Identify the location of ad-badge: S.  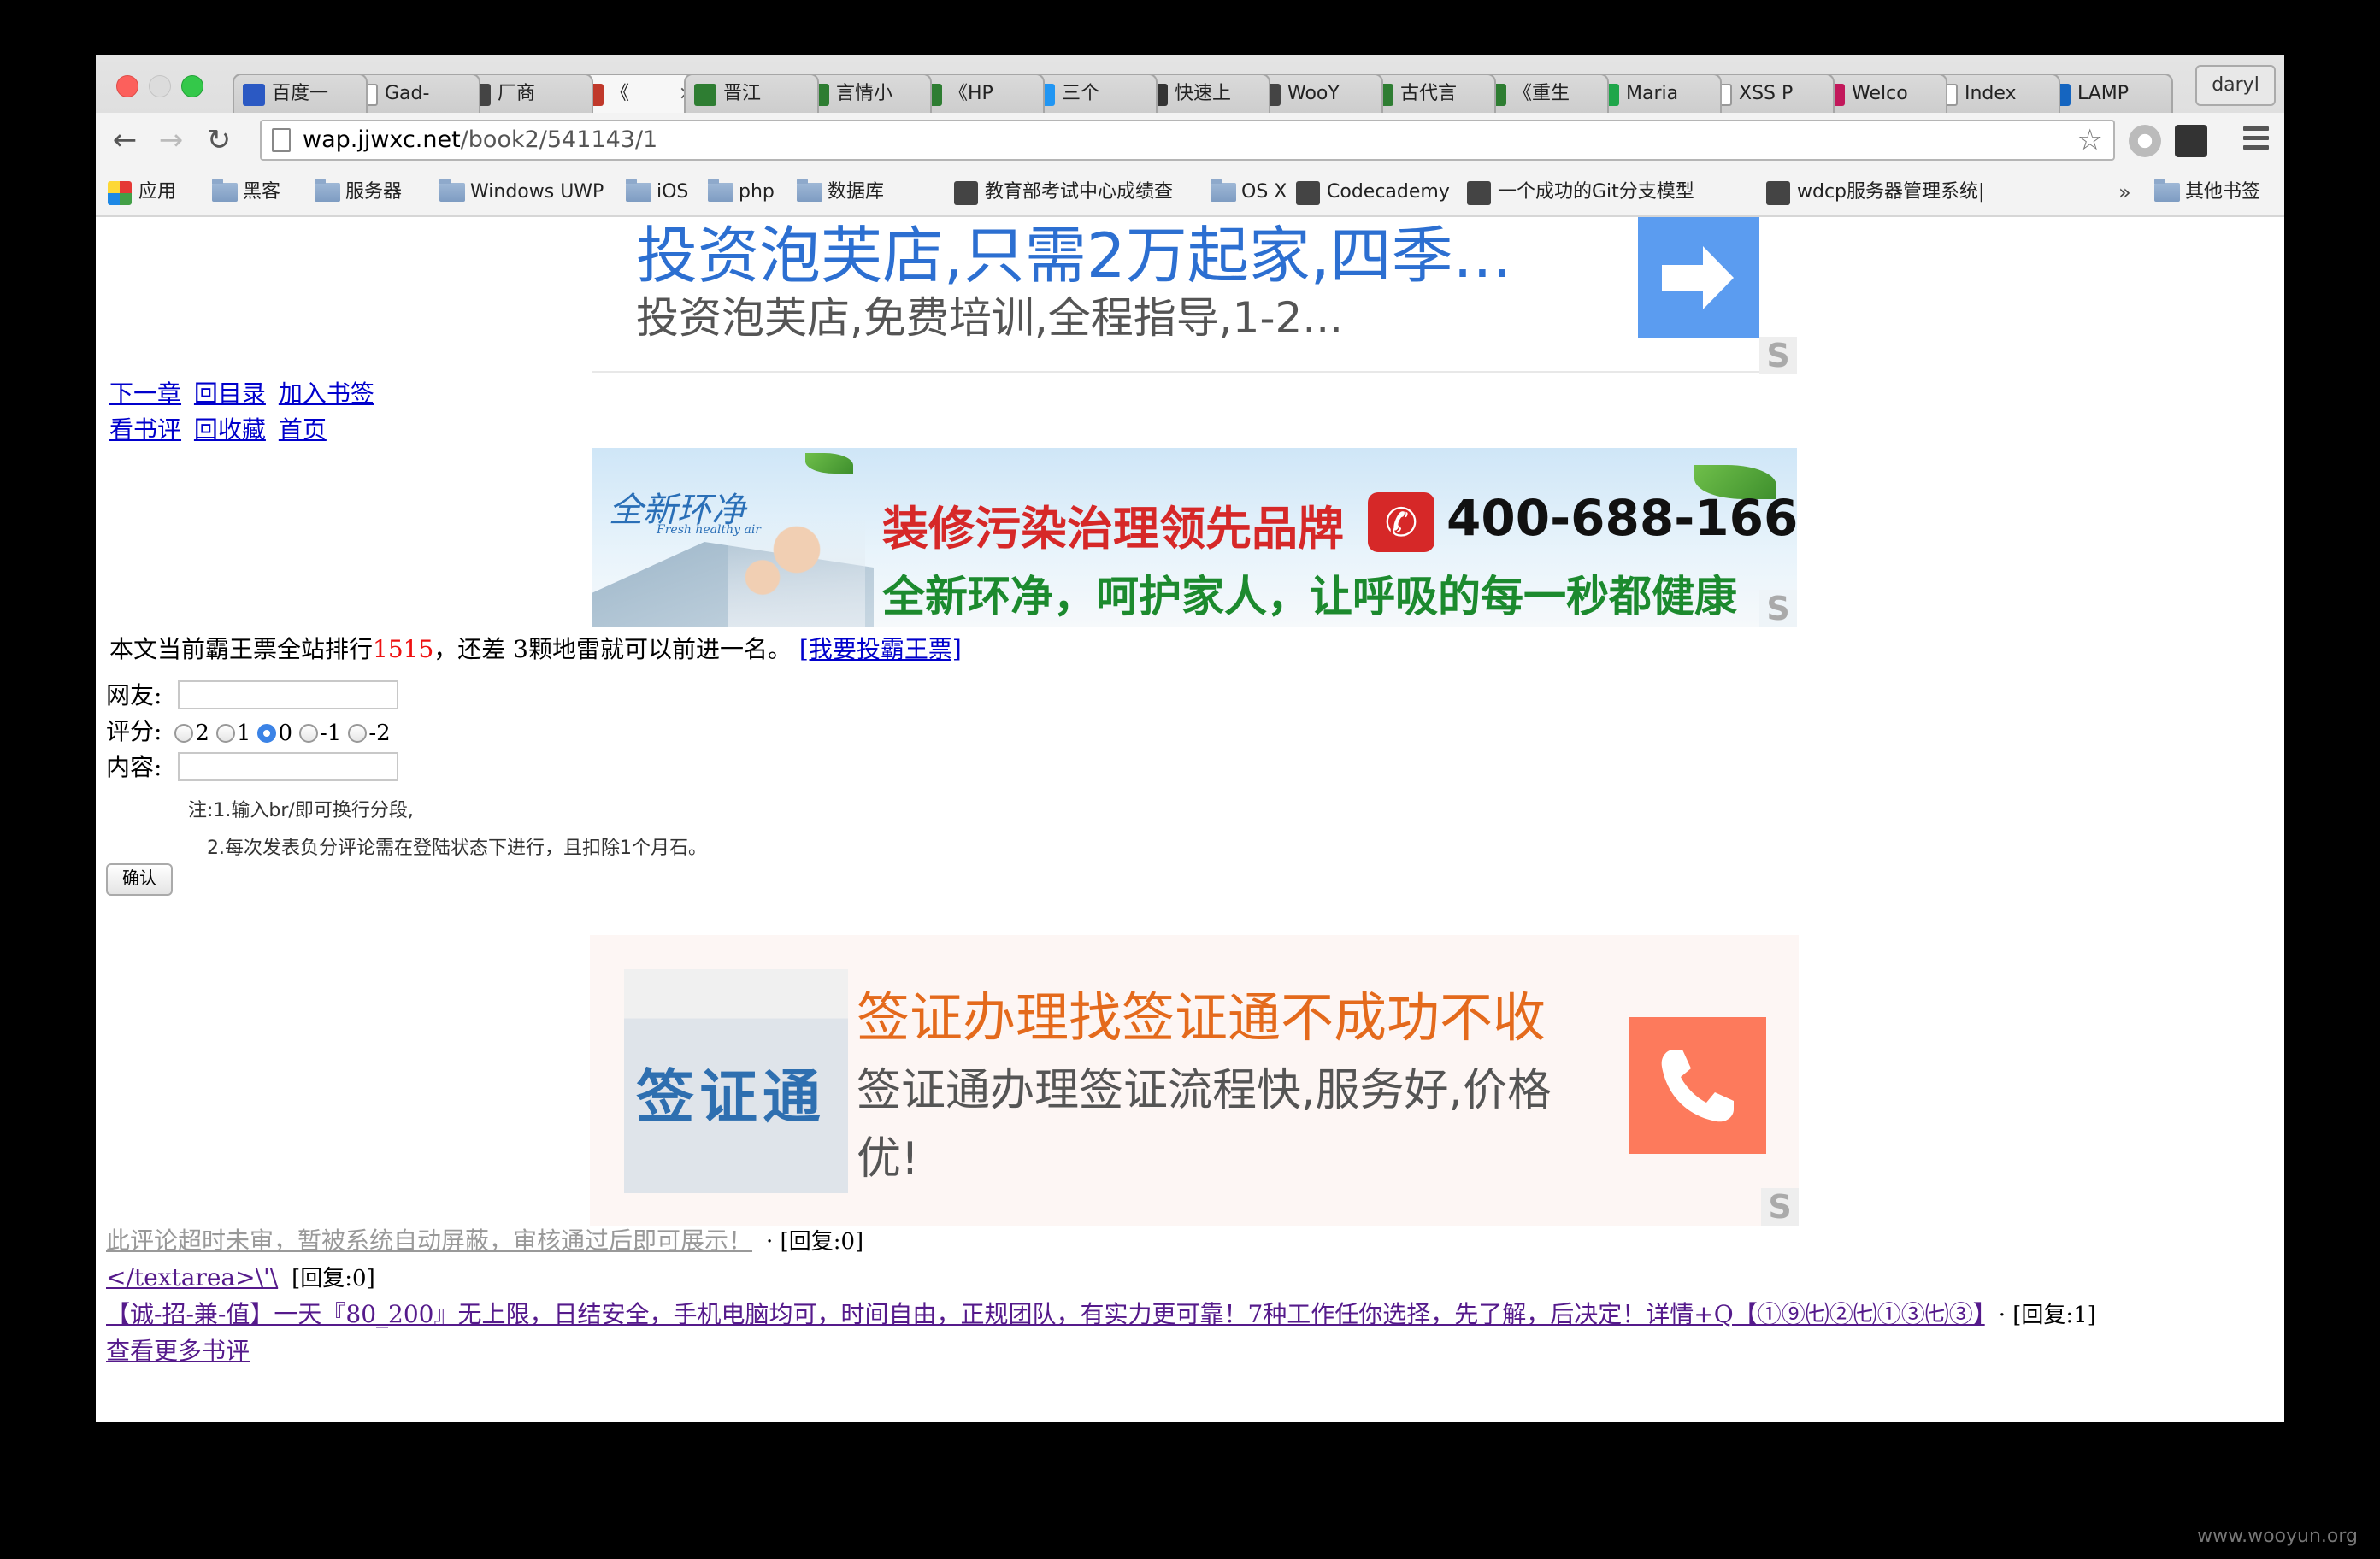
(1780, 1207).